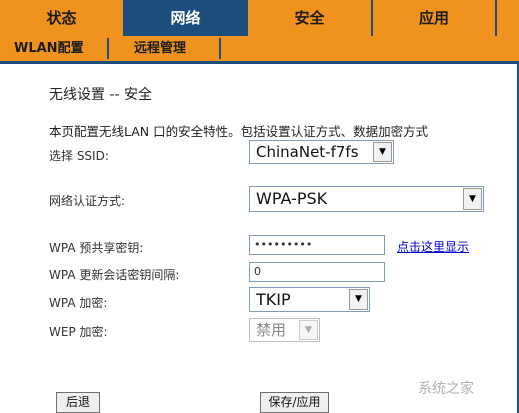 The image size is (519, 413). I want to click on subtab-remote-management: 远程管理, so click(160, 48).